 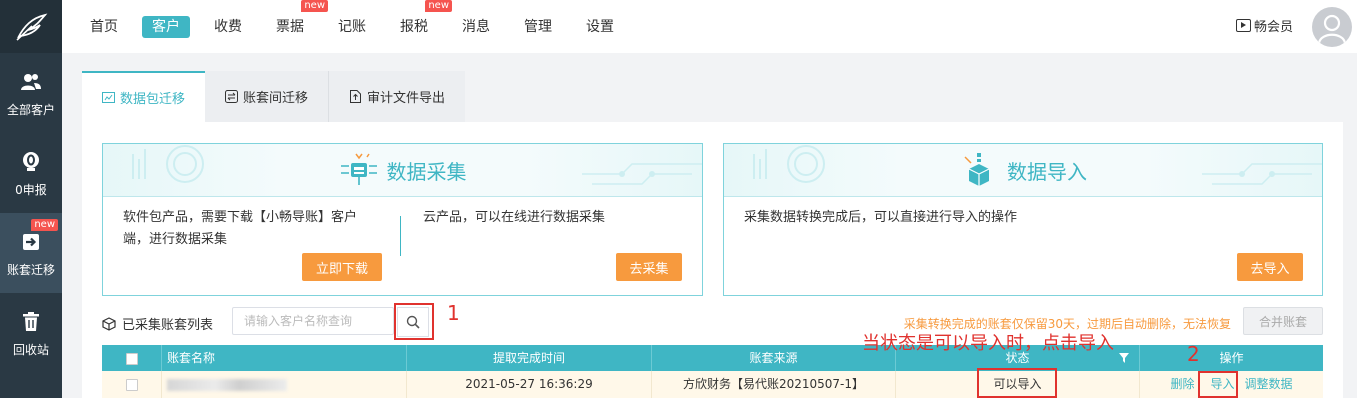 I want to click on tab-audit-export: 审计文件导出, so click(x=397, y=96).